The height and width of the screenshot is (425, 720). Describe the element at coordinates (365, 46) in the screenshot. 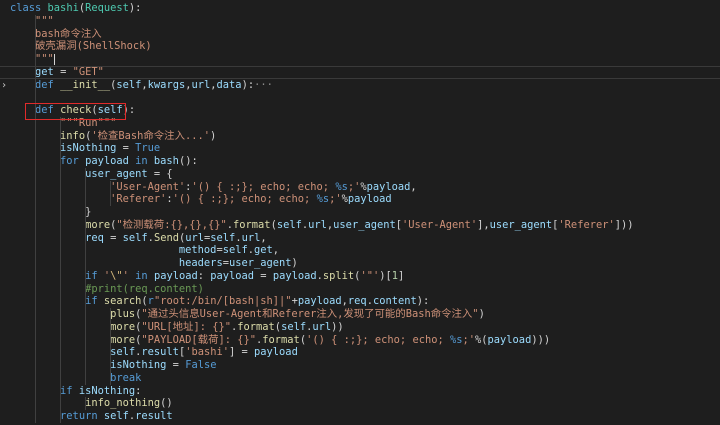

I see `code-line: 破壳漏洞(ShellShock)` at that location.